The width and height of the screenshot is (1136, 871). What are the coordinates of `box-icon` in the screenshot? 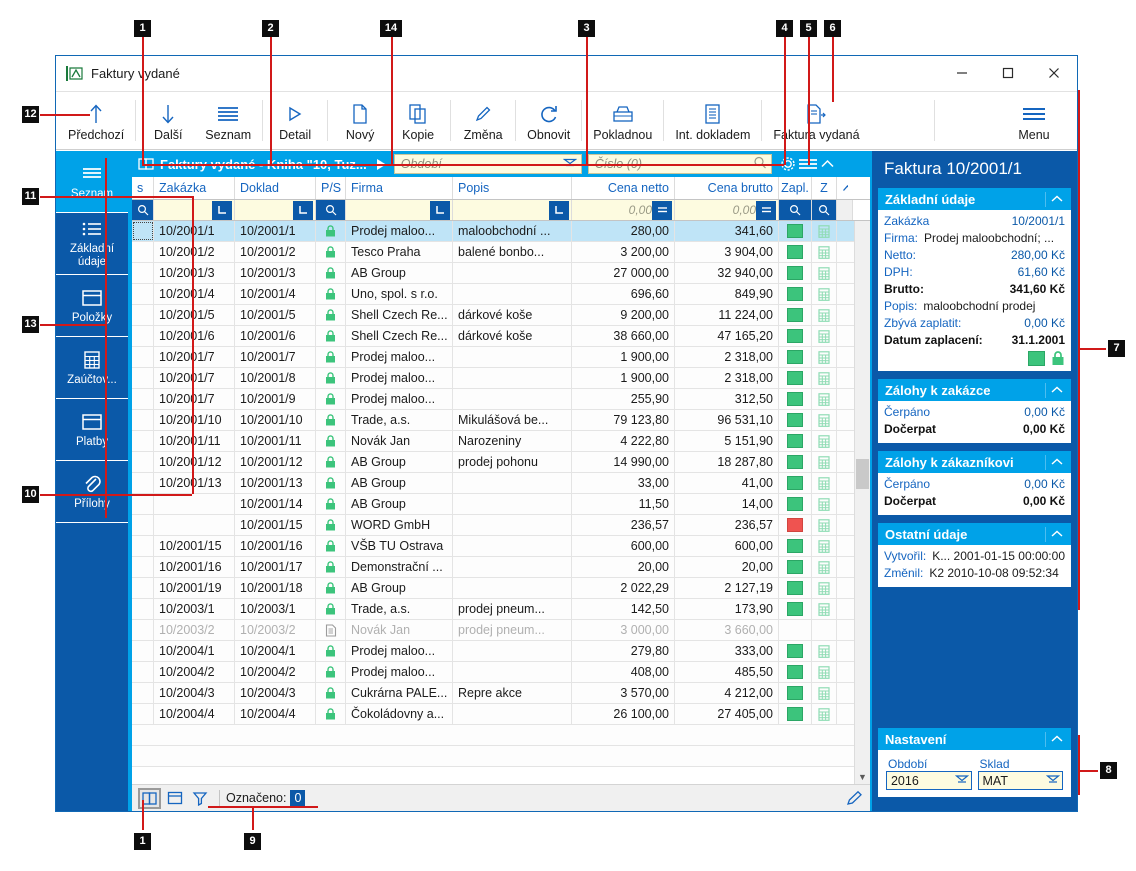 It's located at (174, 798).